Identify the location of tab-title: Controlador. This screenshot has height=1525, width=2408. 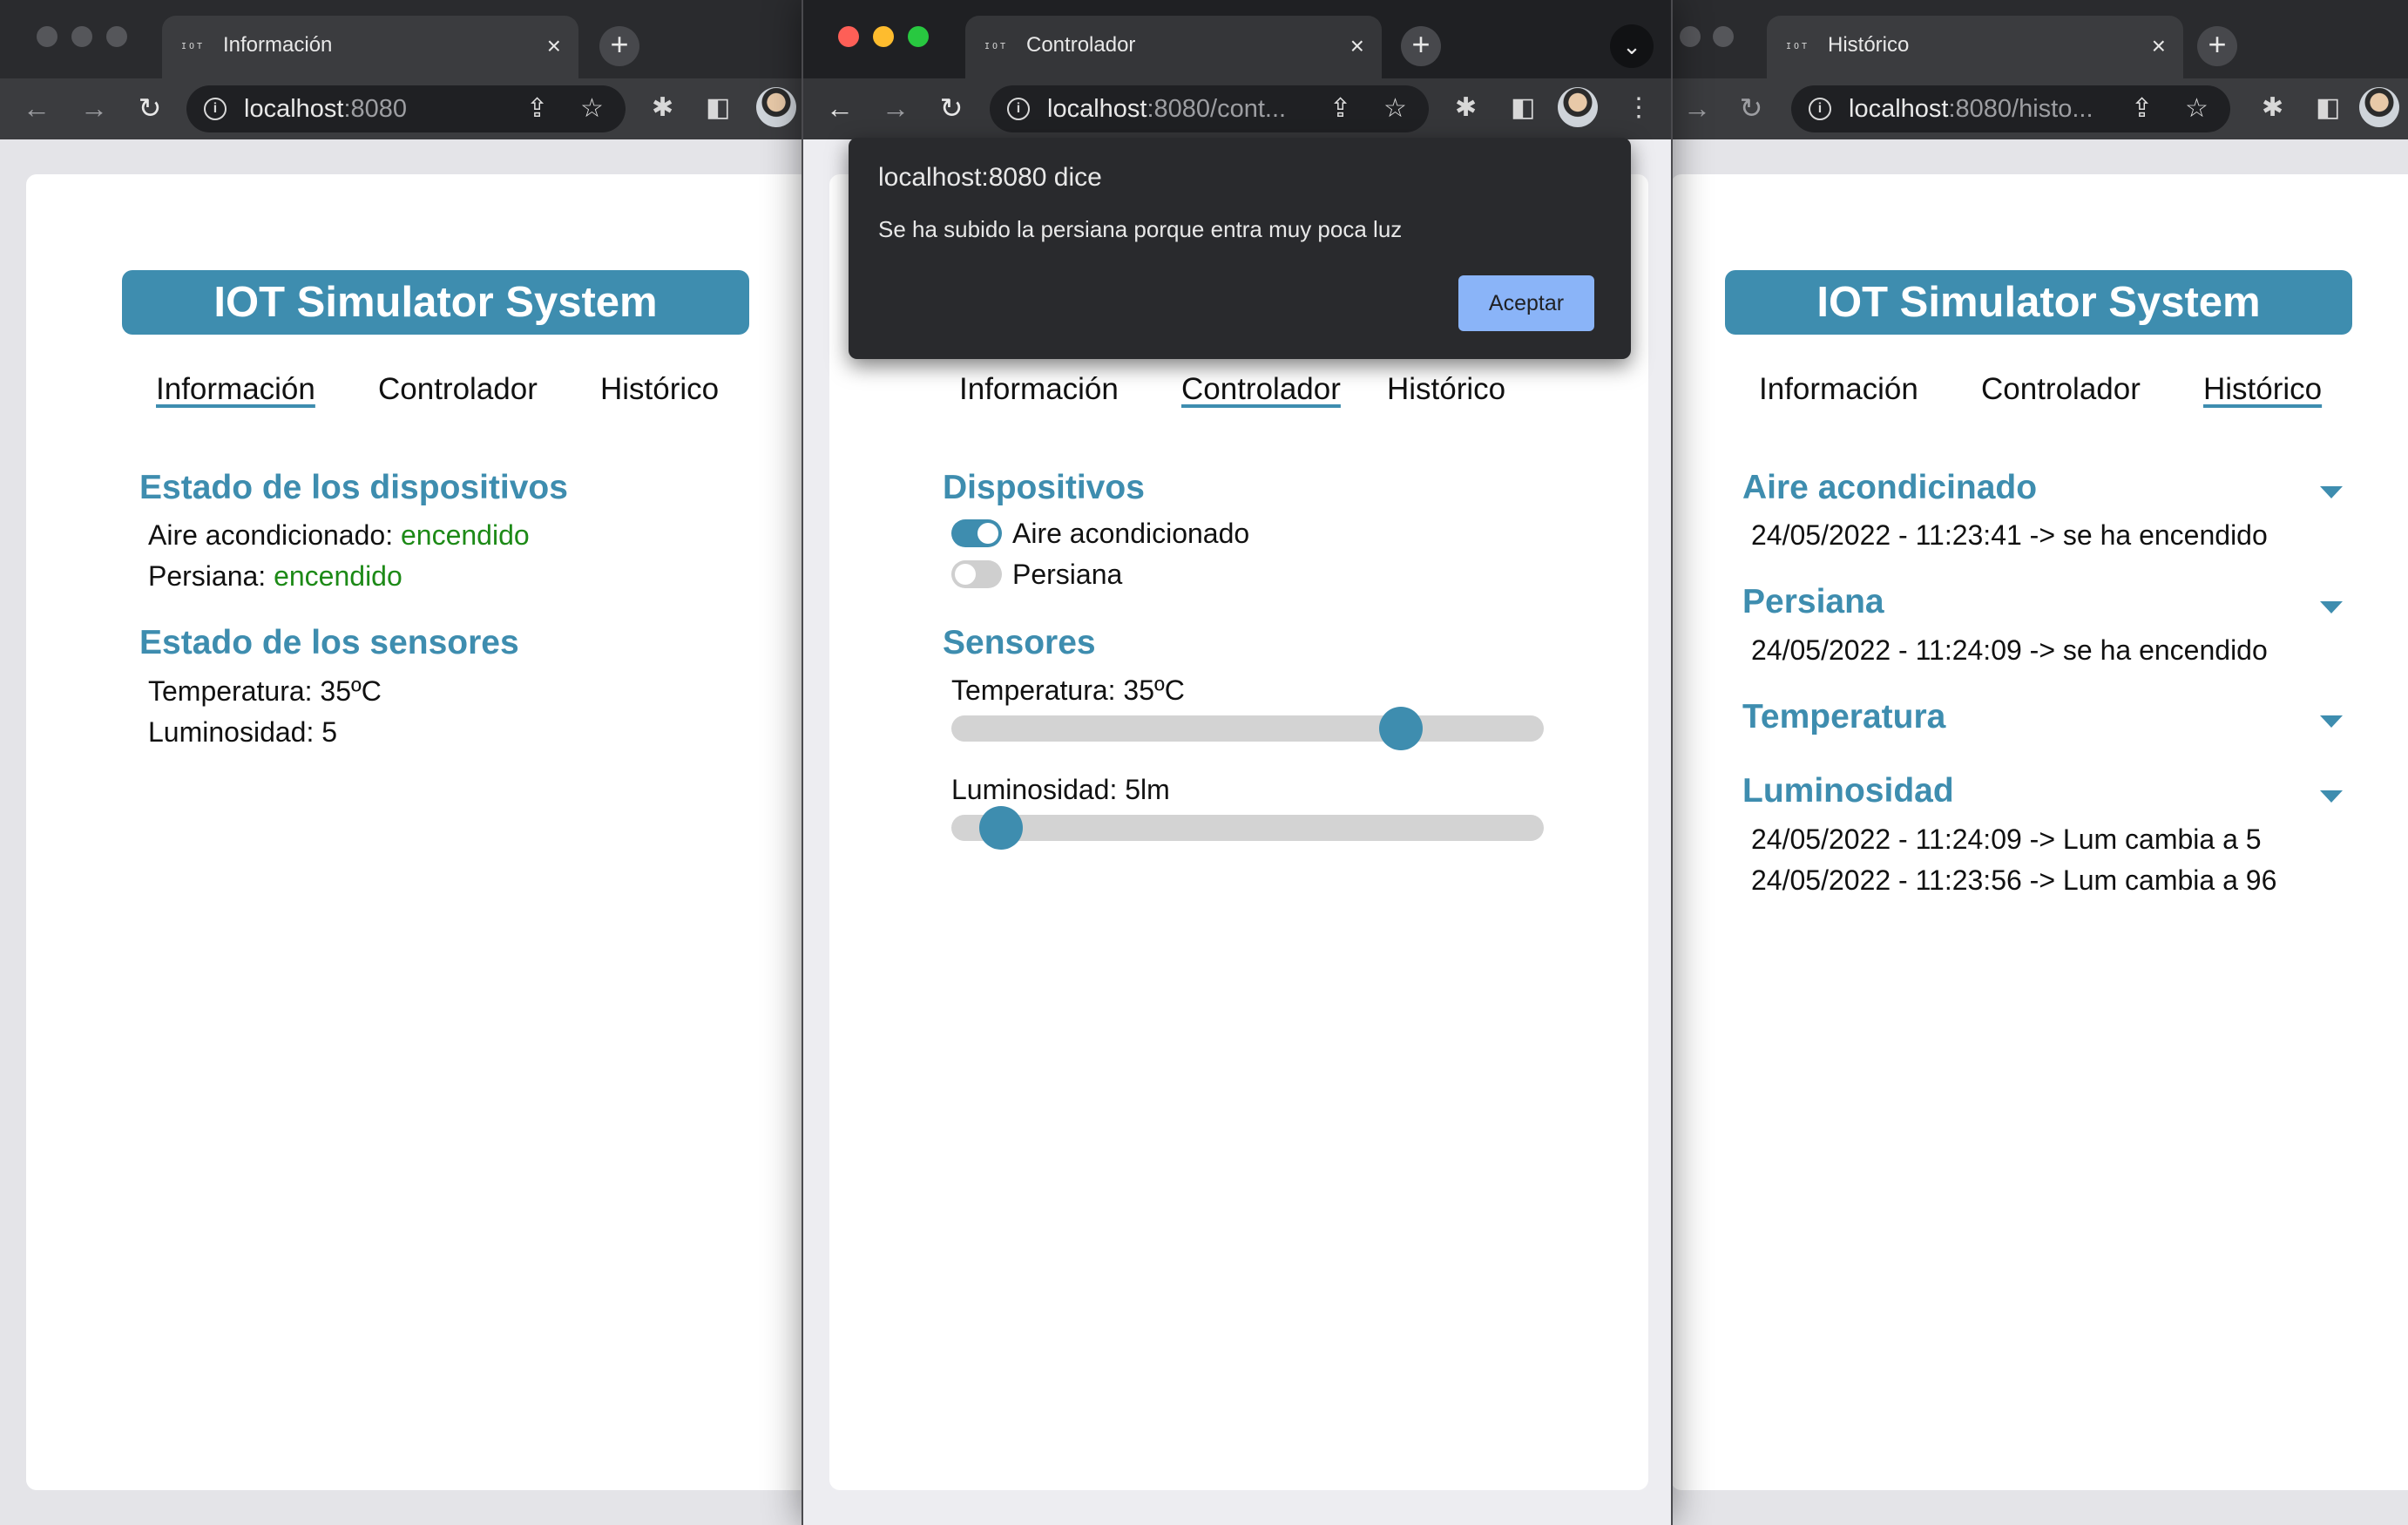
(1081, 45).